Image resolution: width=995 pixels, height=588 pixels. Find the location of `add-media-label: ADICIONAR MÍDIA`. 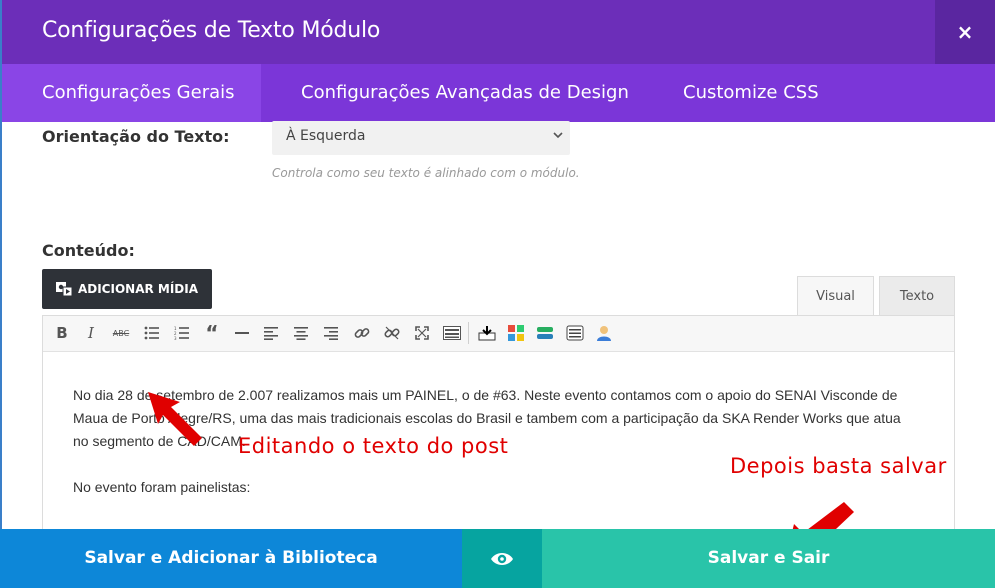

add-media-label: ADICIONAR MÍDIA is located at coordinates (138, 289).